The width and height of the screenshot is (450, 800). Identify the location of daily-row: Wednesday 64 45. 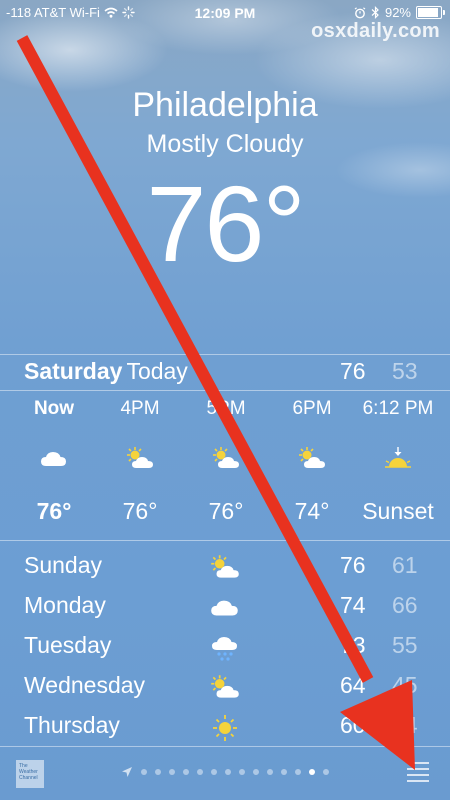
(225, 688).